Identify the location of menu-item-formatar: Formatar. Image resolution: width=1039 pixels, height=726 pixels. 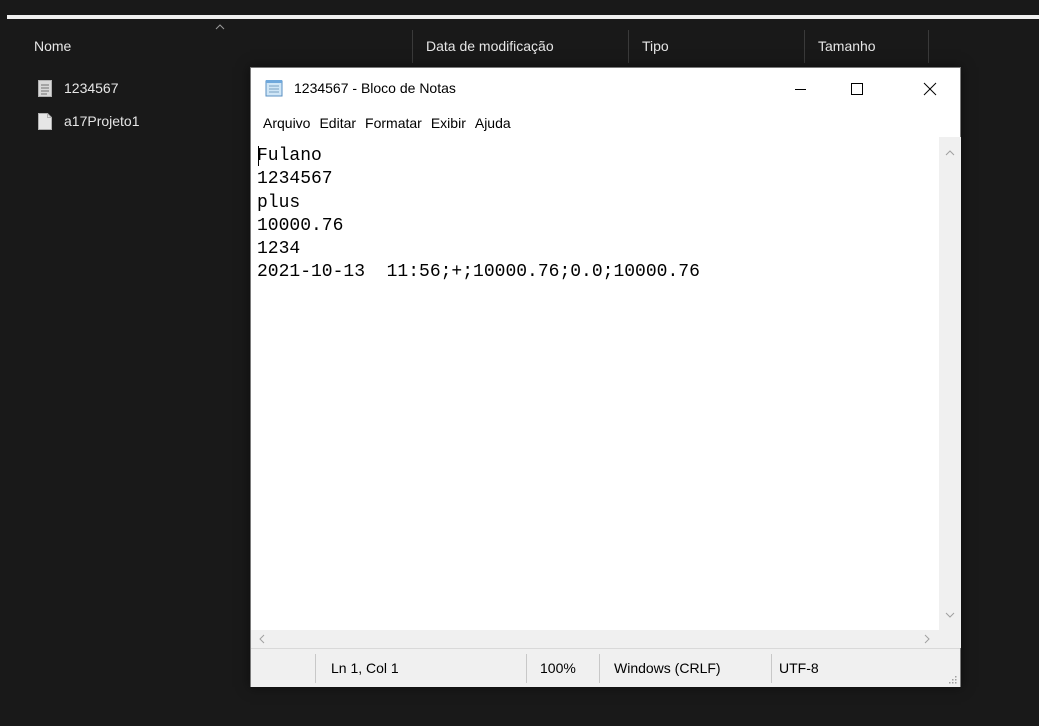
(393, 123).